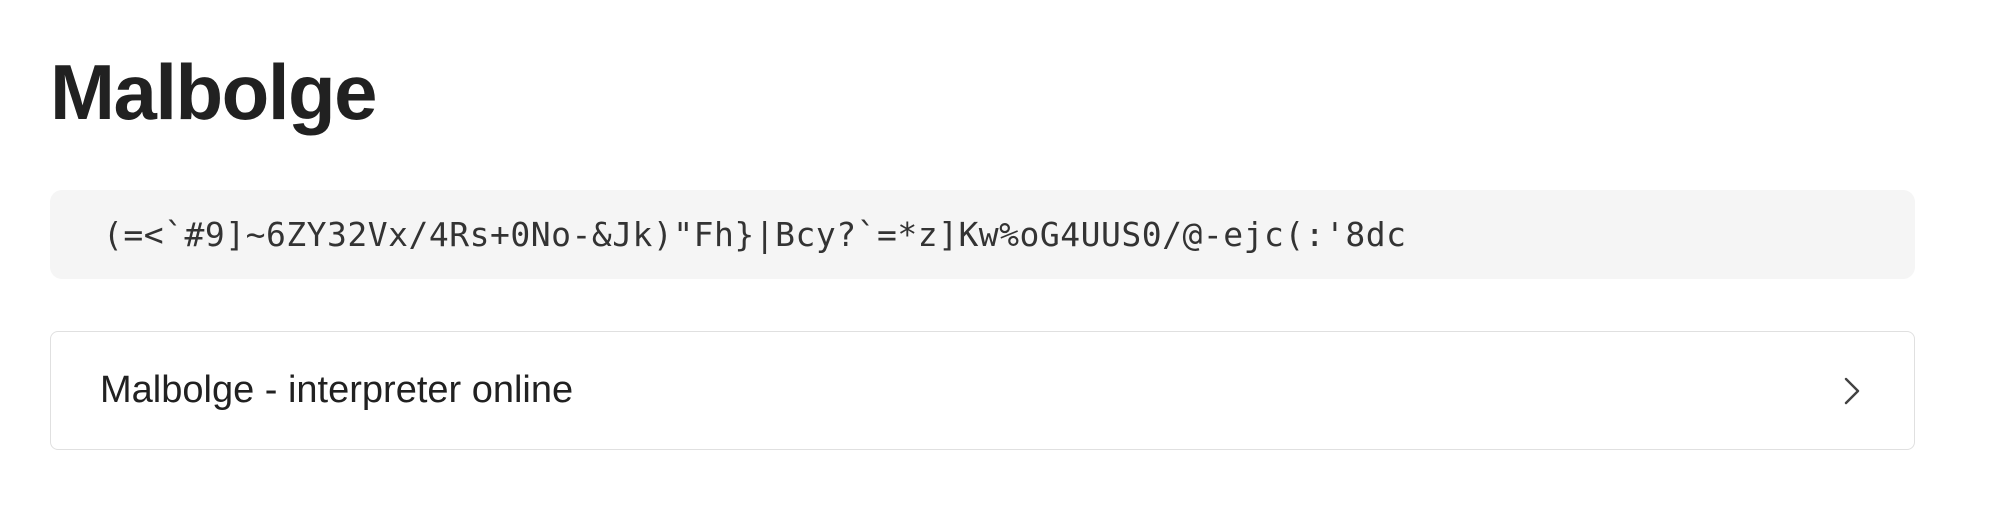  Describe the element at coordinates (1852, 391) in the screenshot. I see `chevron-right-icon` at that location.